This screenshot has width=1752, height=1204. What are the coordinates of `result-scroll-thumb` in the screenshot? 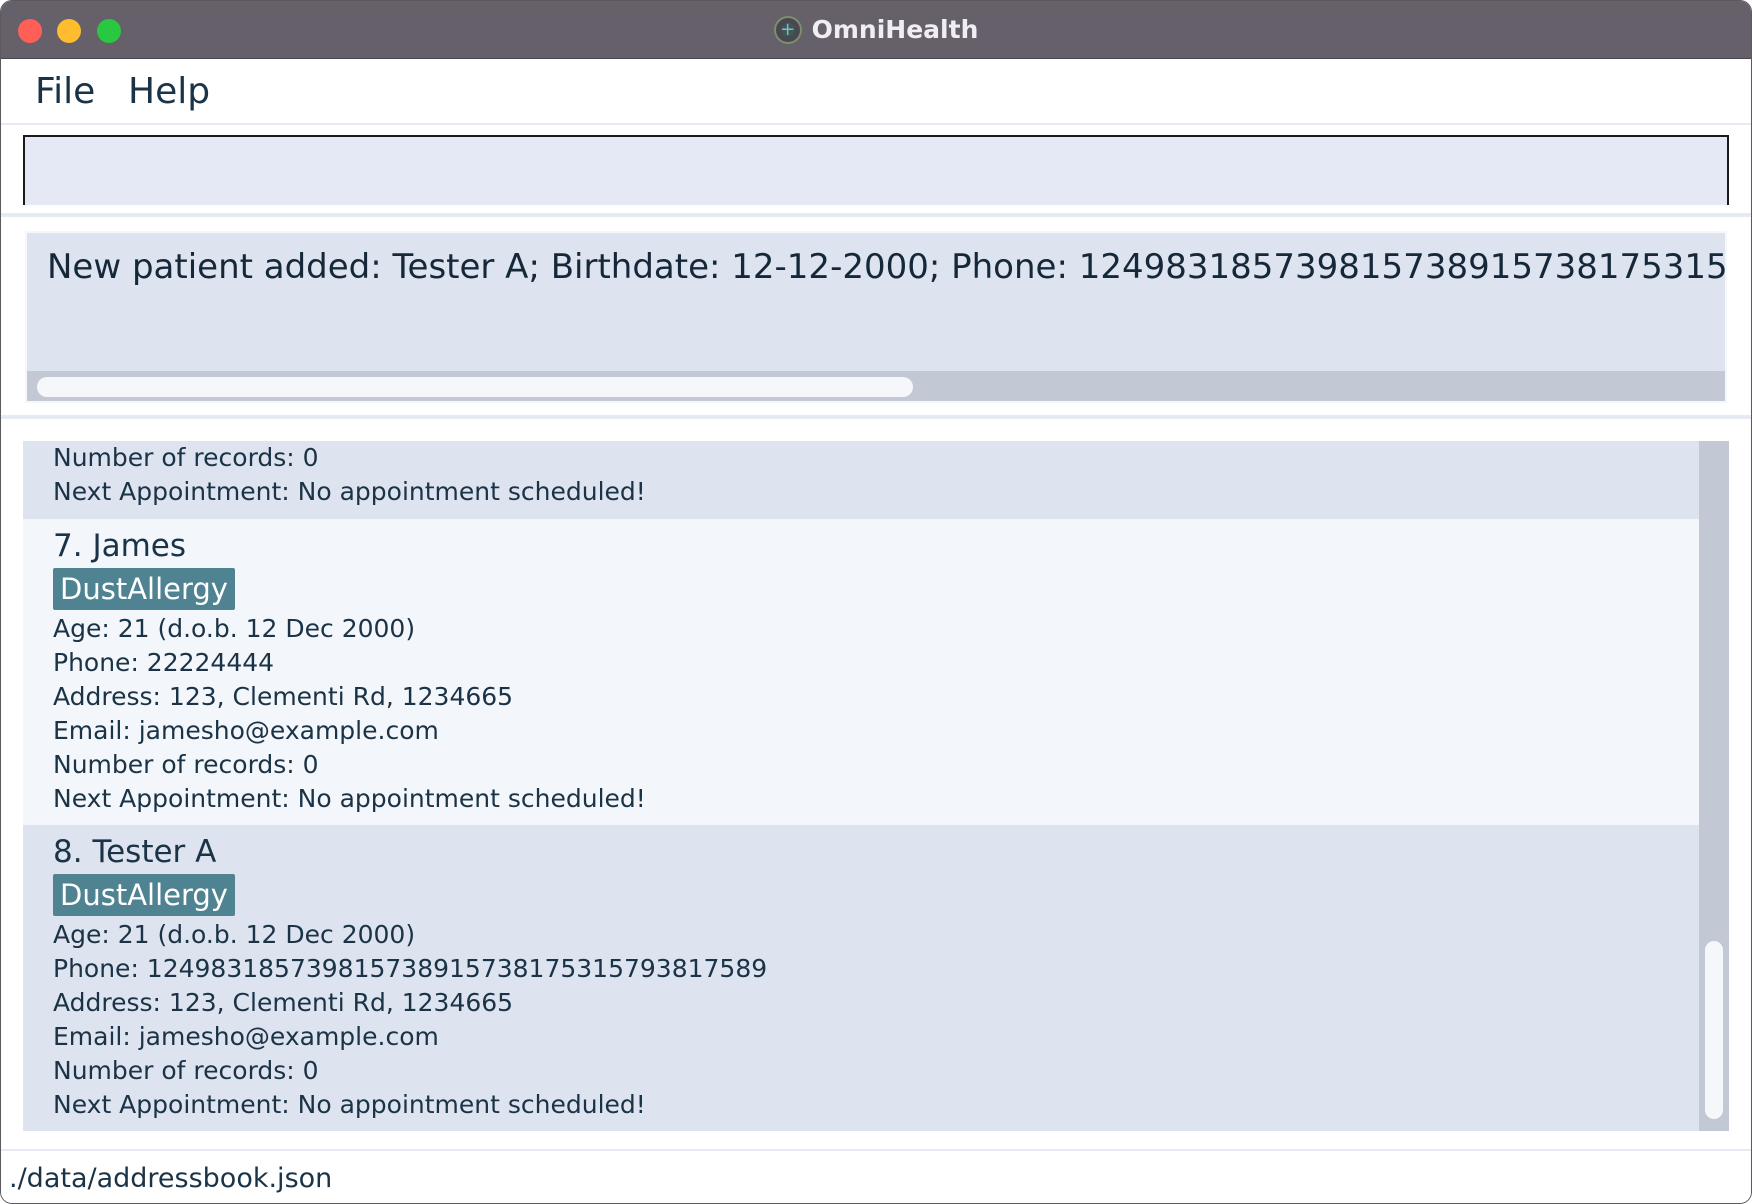 It's located at (475, 387).